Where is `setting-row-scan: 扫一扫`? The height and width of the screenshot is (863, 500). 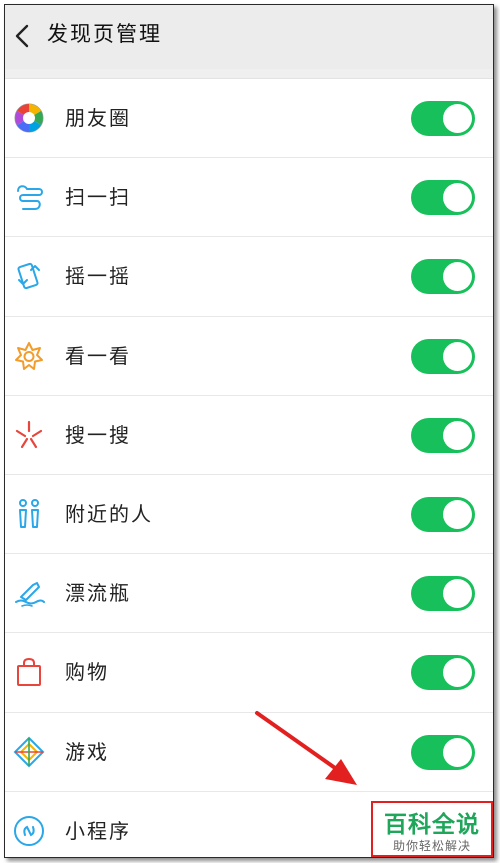 setting-row-scan: 扫一扫 is located at coordinates (249, 198).